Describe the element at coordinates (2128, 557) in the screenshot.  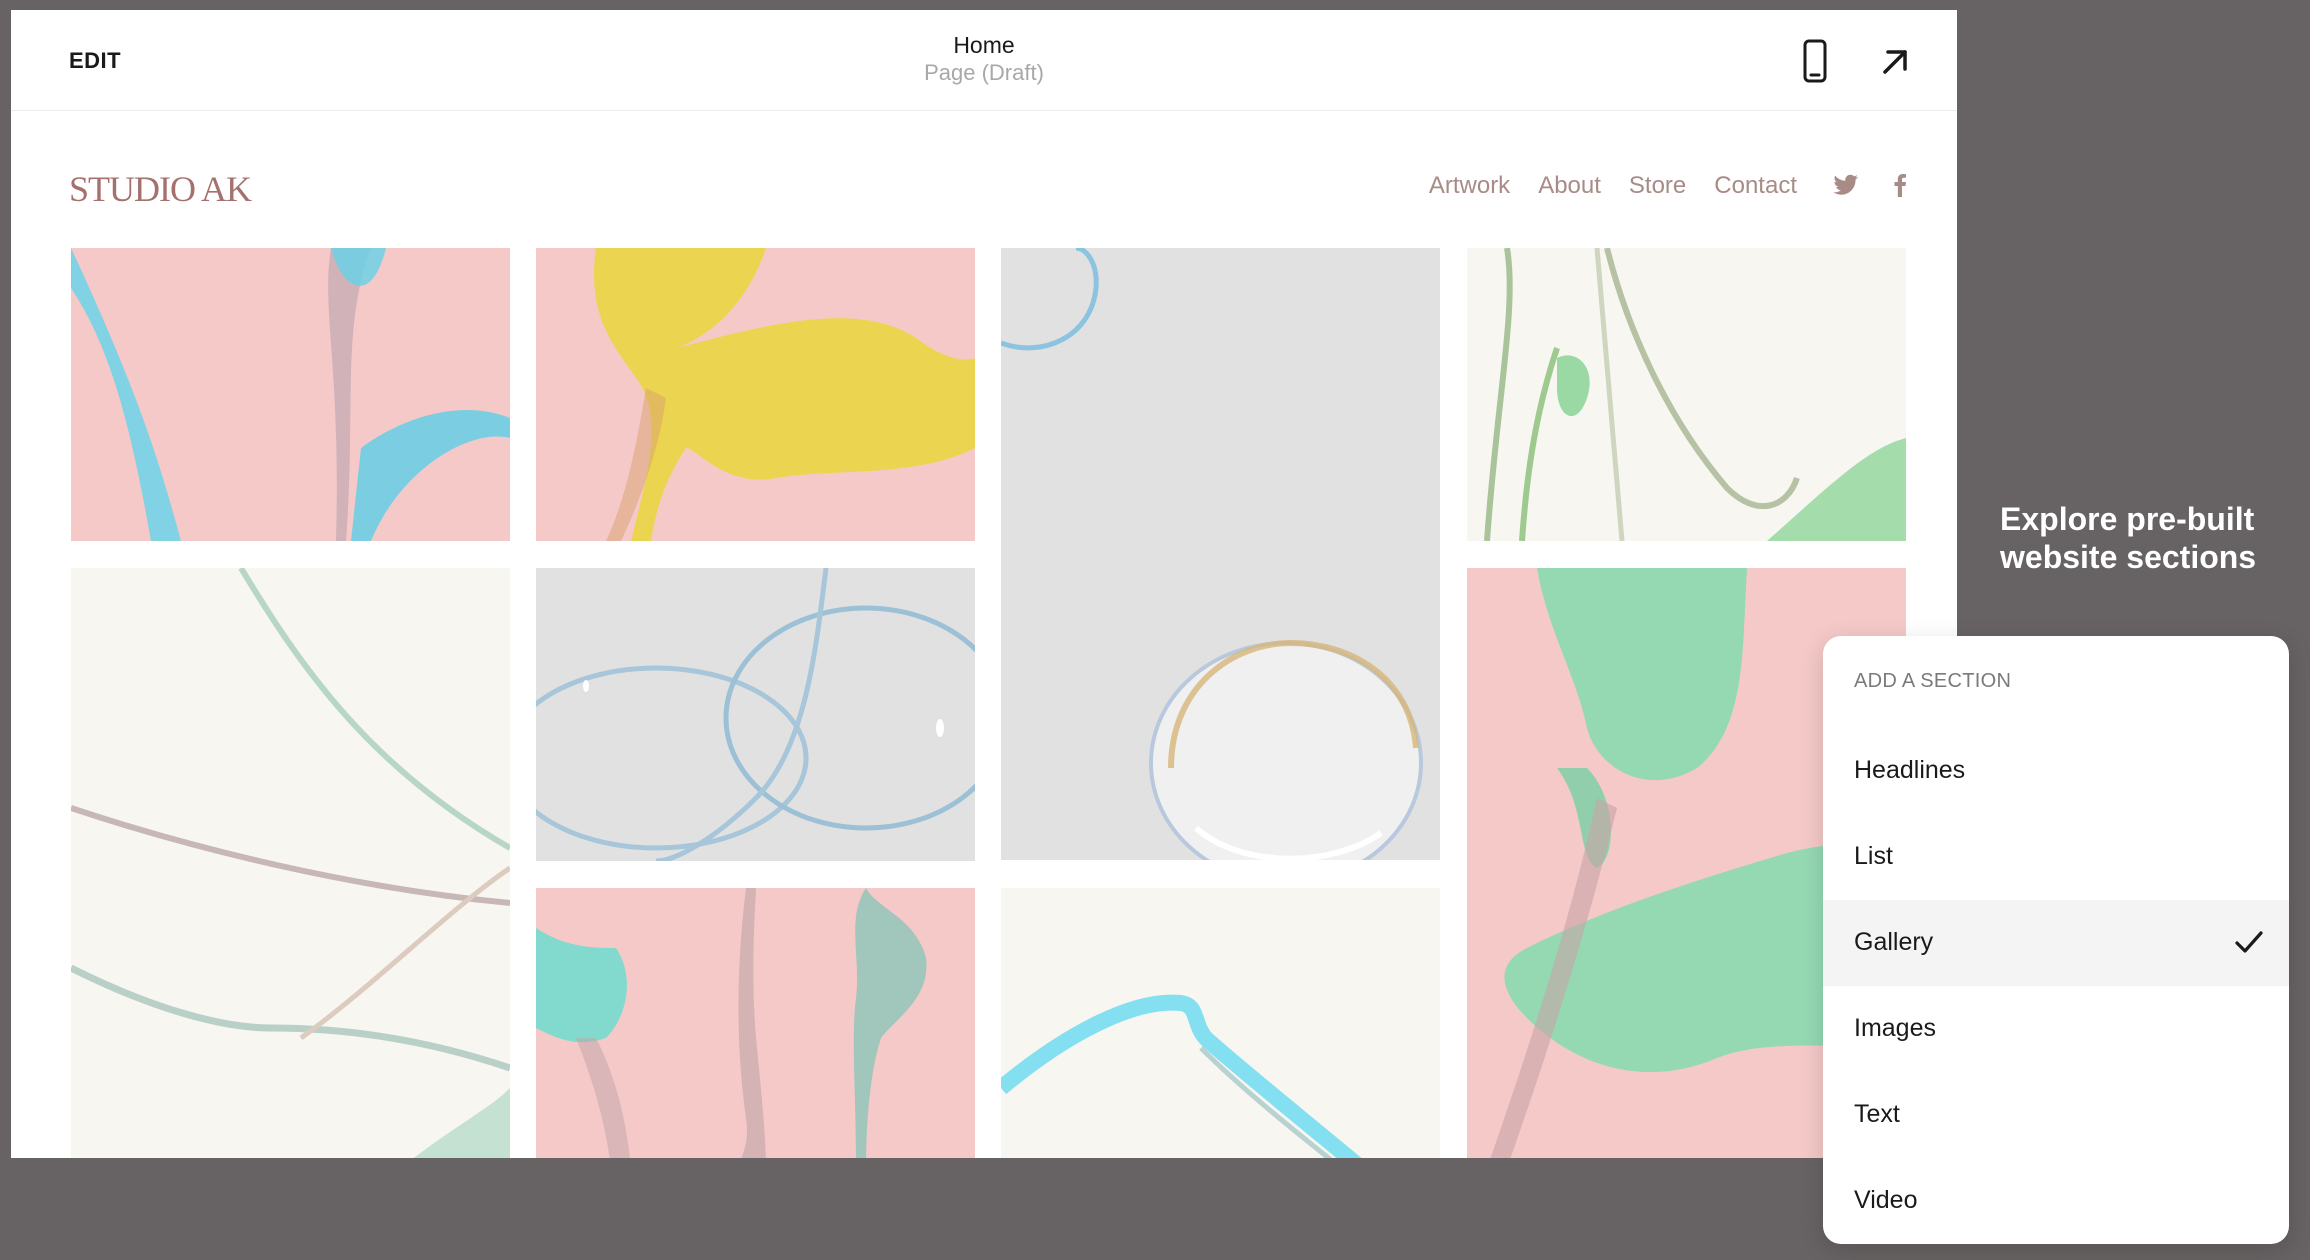
I see `promo-line-2: website sections` at that location.